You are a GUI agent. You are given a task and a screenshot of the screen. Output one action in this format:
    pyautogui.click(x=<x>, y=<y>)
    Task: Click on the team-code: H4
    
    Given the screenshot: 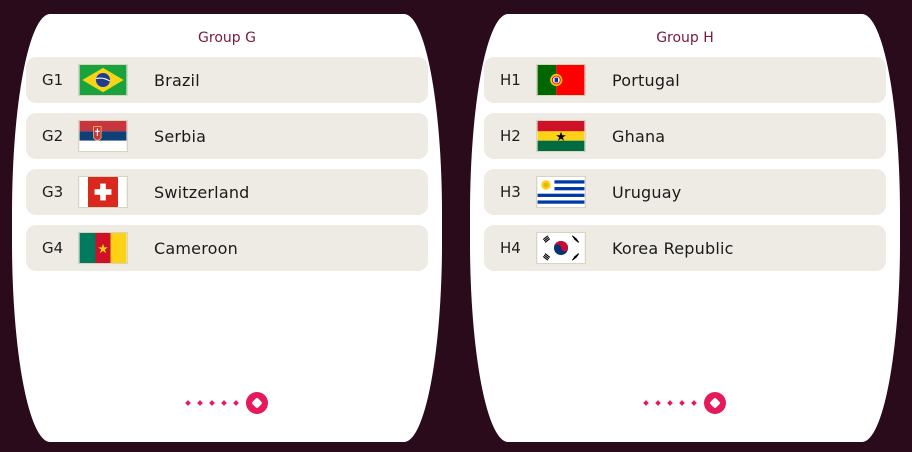 What is the action you would take?
    pyautogui.click(x=510, y=248)
    